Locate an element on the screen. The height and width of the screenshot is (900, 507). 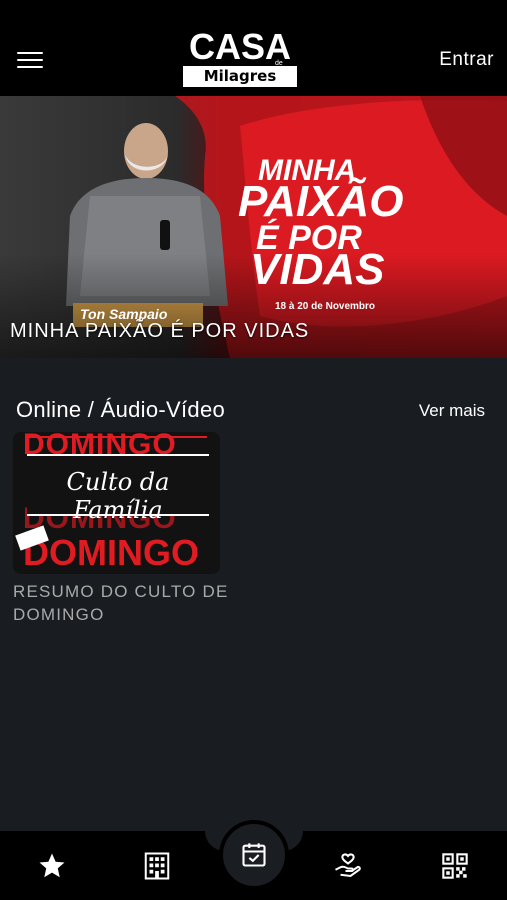
hero-title: MINHA PAIXÃO É POR VIDAS is located at coordinates (160, 331).